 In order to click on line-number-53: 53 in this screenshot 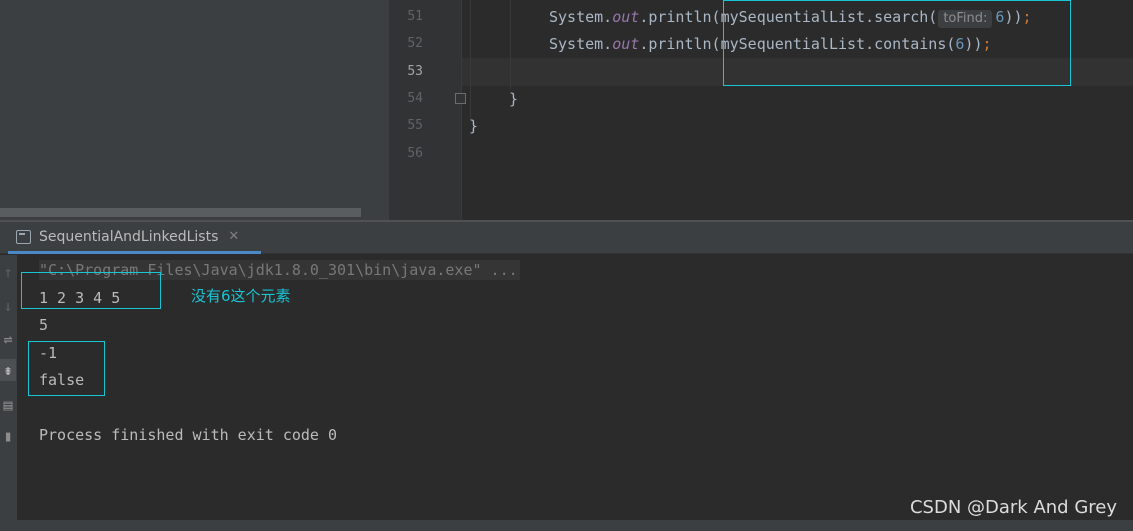, I will do `click(415, 71)`.